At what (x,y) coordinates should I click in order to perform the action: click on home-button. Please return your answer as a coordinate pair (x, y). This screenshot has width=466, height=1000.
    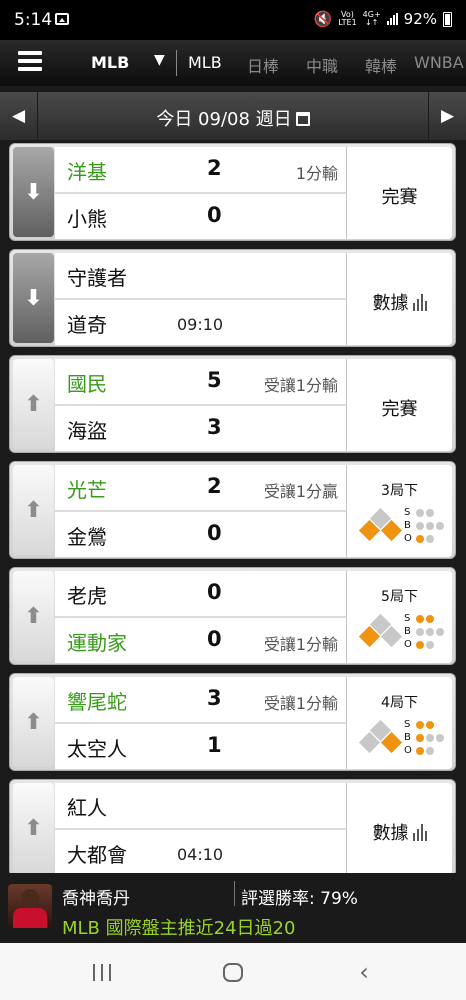
    Looking at the image, I should click on (233, 972).